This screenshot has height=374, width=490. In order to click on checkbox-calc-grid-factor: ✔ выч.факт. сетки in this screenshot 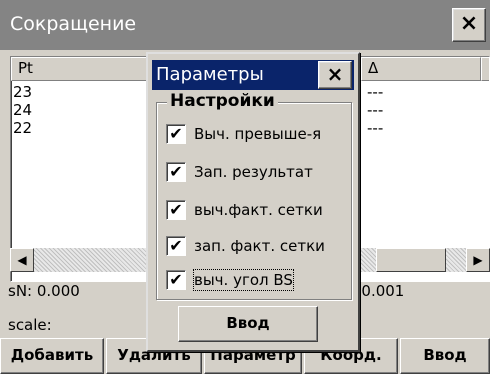, I will do `click(254, 211)`.